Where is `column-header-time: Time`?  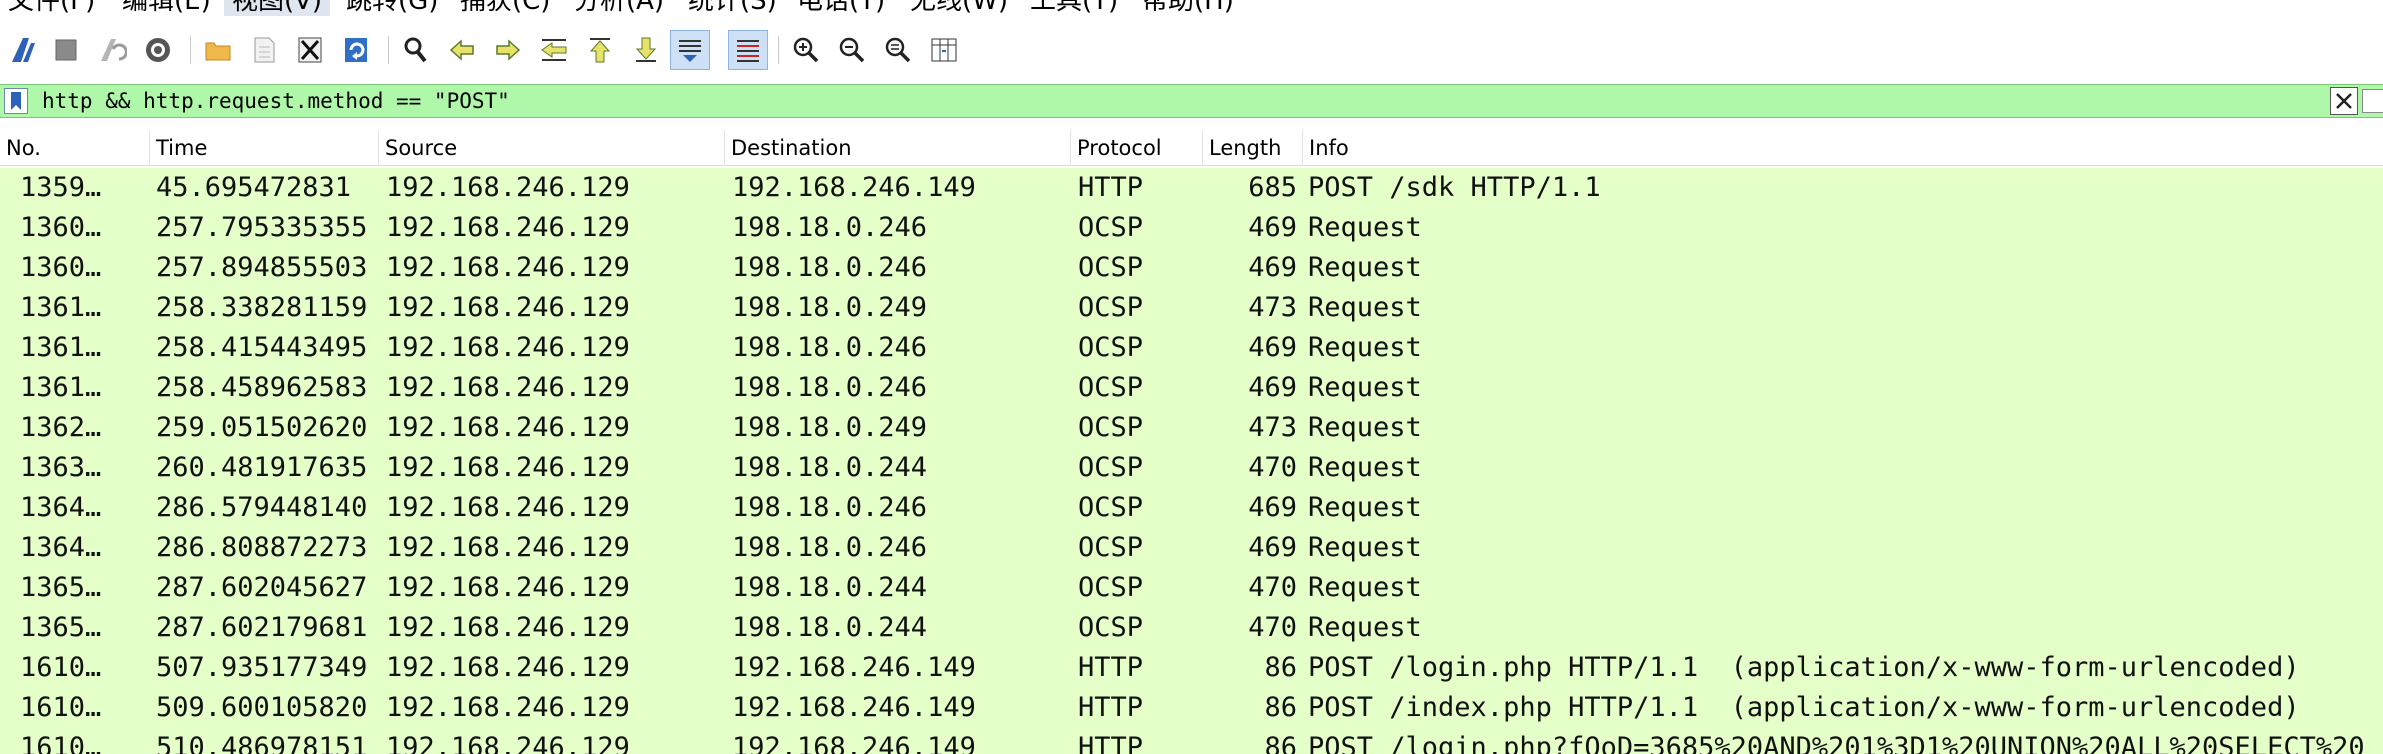
column-header-time: Time is located at coordinates (264, 148).